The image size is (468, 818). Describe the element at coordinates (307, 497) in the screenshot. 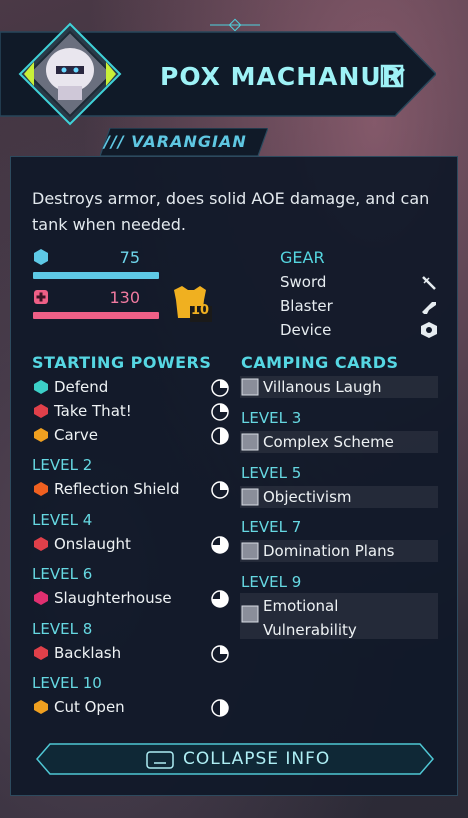

I see `camping-card-label: Objectivism` at that location.